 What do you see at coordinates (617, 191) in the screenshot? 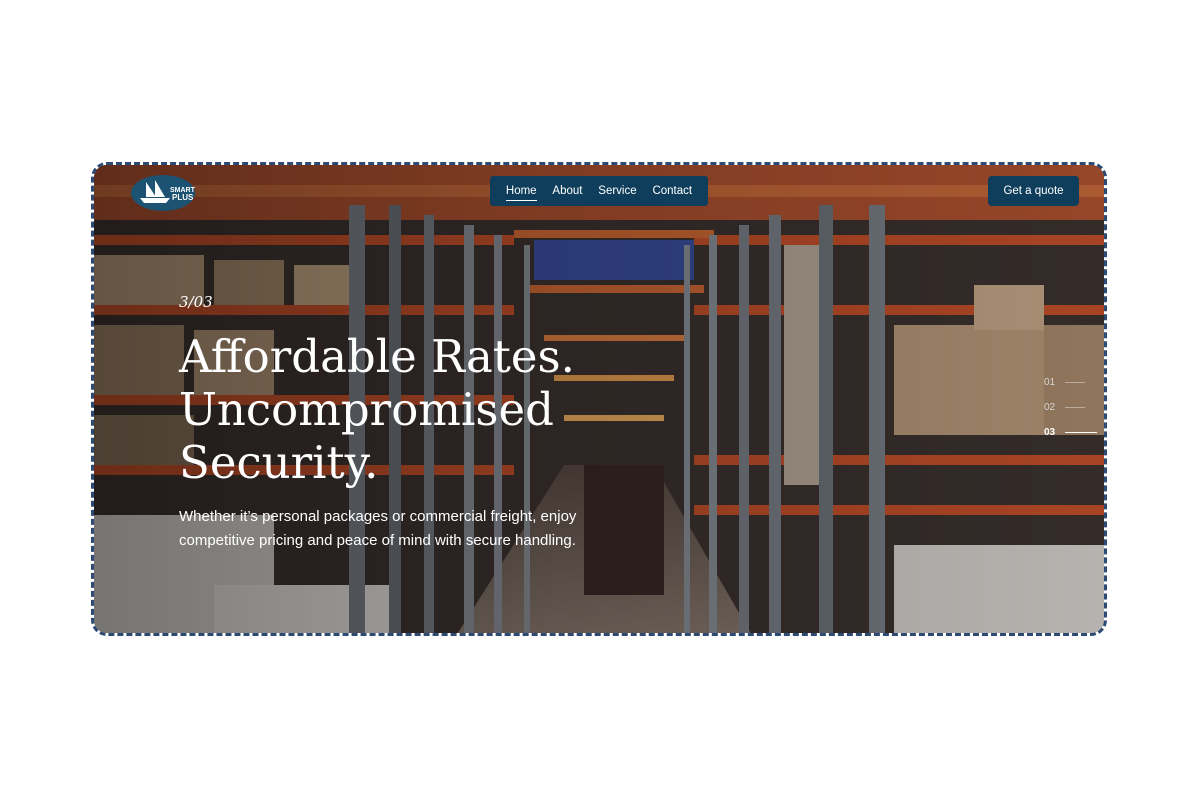
I see `nav-service: Service` at bounding box center [617, 191].